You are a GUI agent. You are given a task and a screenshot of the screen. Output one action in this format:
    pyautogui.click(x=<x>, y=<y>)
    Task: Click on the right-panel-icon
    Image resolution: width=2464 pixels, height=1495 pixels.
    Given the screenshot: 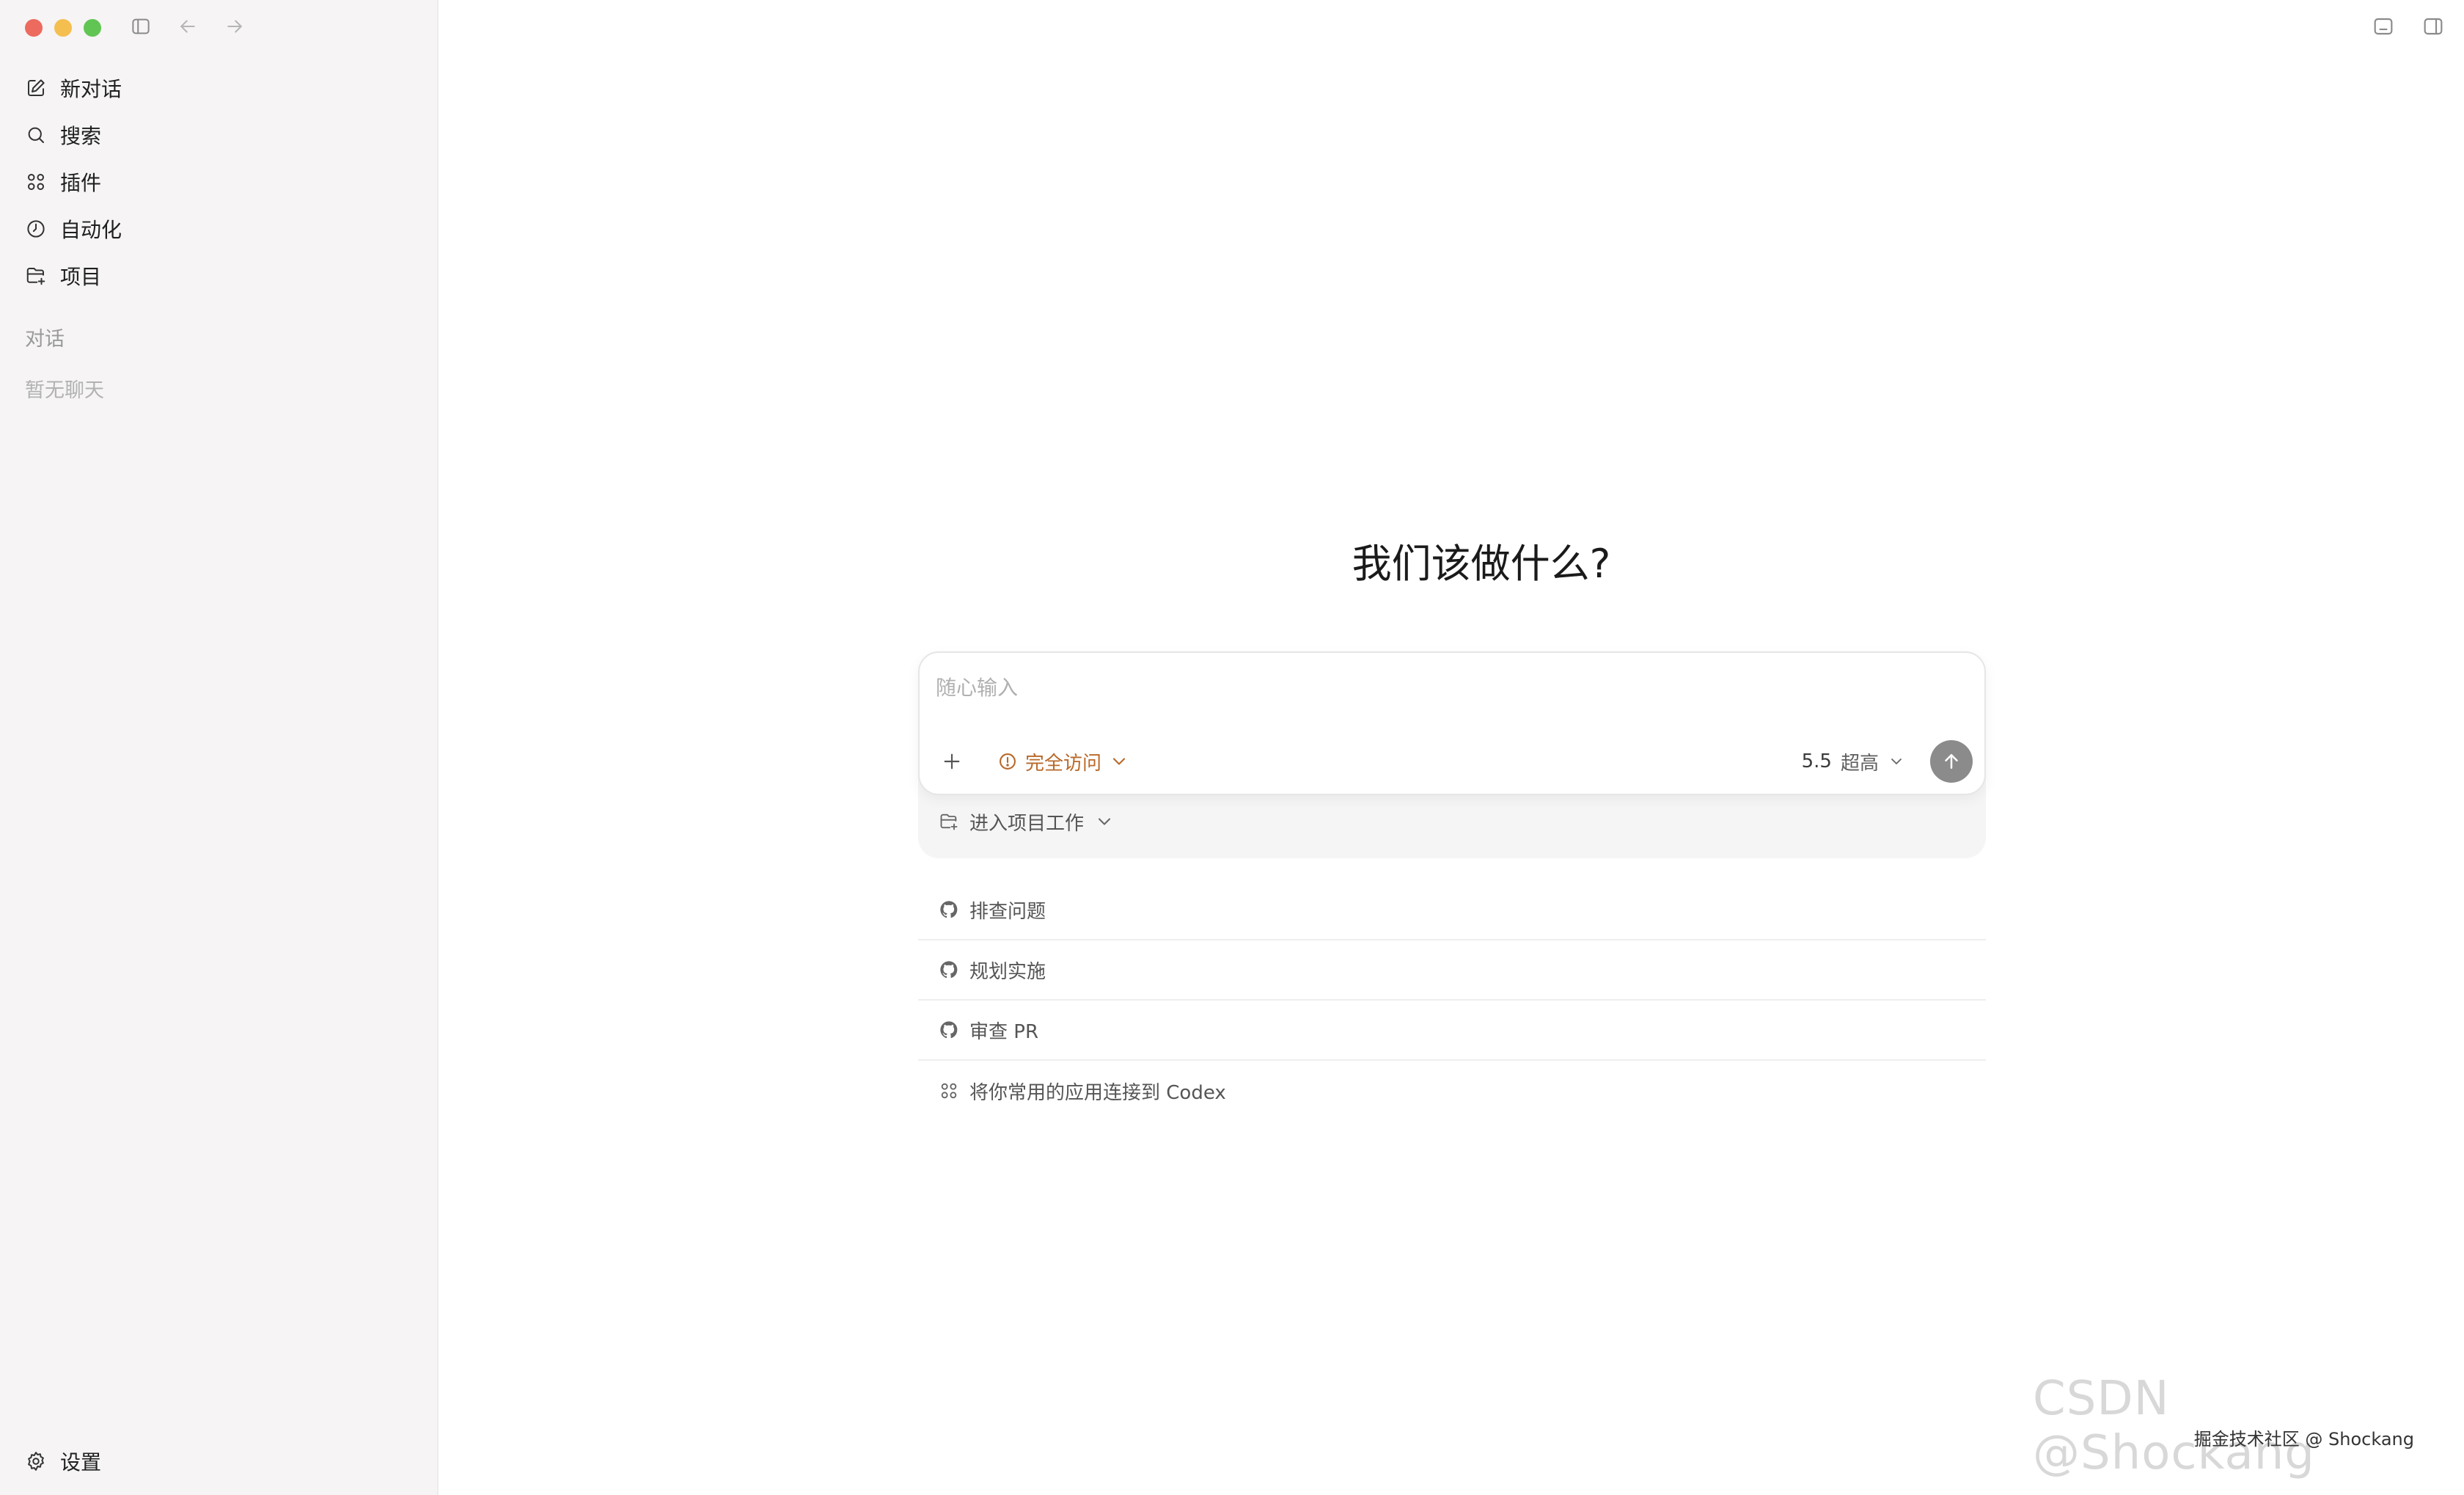 What is the action you would take?
    pyautogui.click(x=2433, y=26)
    